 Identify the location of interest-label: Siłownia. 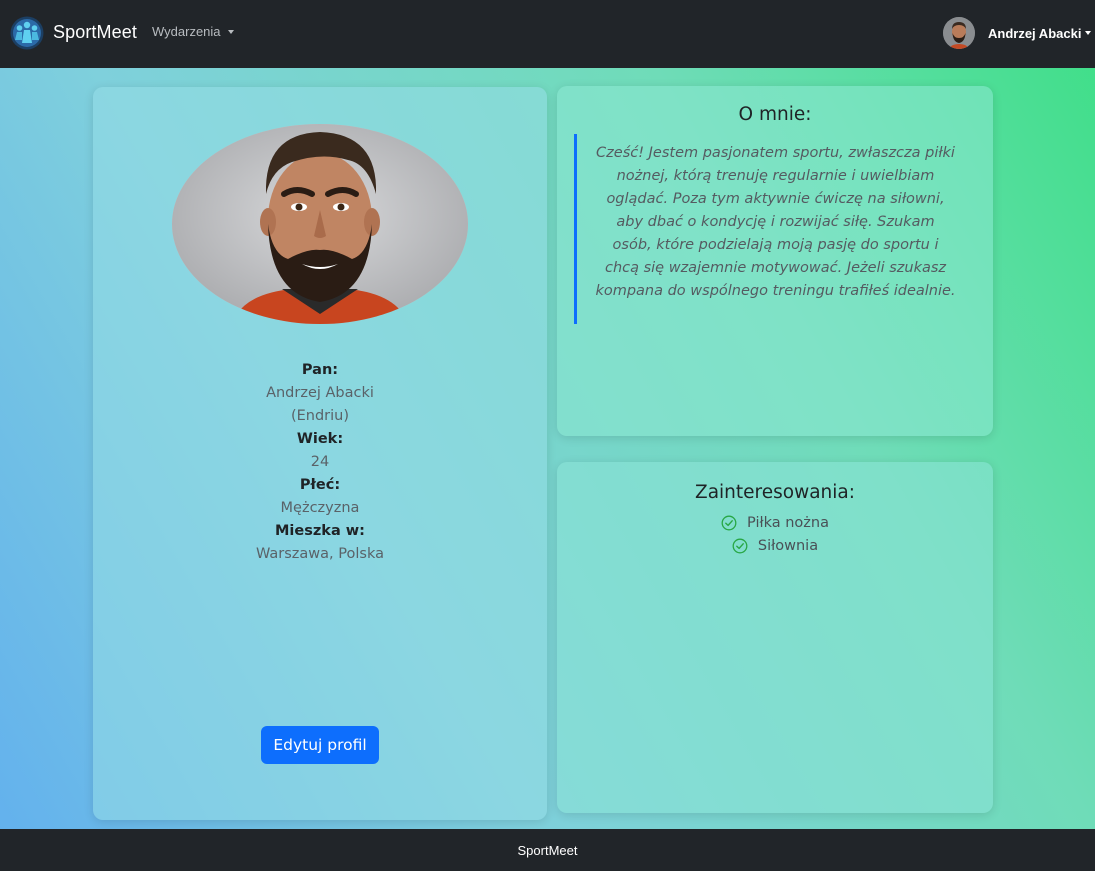
(788, 545).